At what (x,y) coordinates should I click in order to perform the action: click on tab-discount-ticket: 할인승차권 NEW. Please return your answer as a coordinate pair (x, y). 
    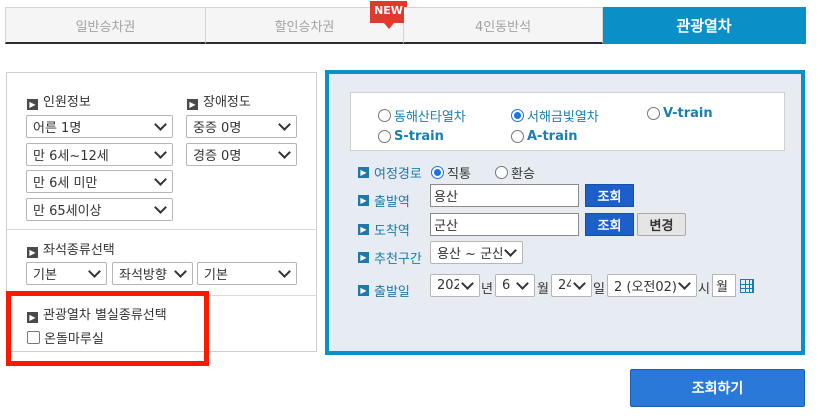
    Looking at the image, I should click on (306, 22).